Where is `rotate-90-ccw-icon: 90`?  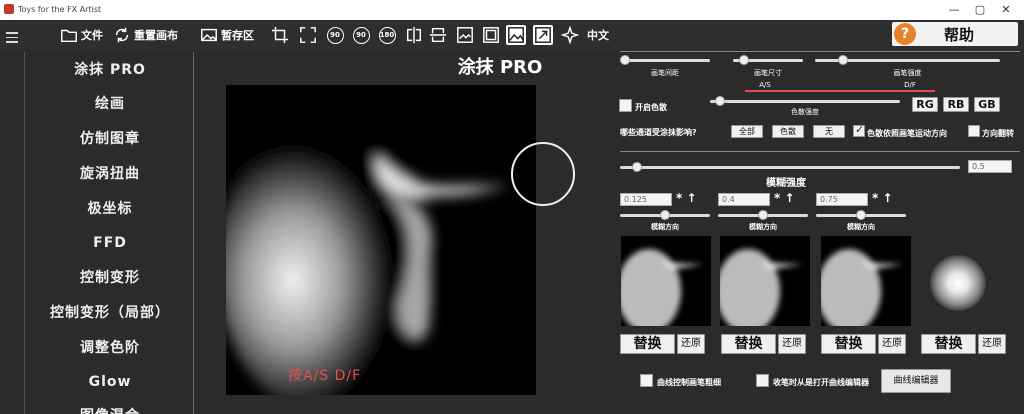 rotate-90-ccw-icon: 90 is located at coordinates (335, 35).